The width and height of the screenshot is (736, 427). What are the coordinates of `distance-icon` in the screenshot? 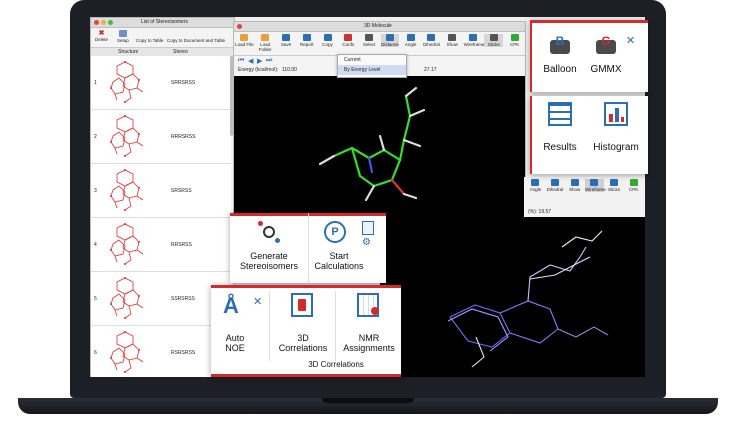 It's located at (389, 37).